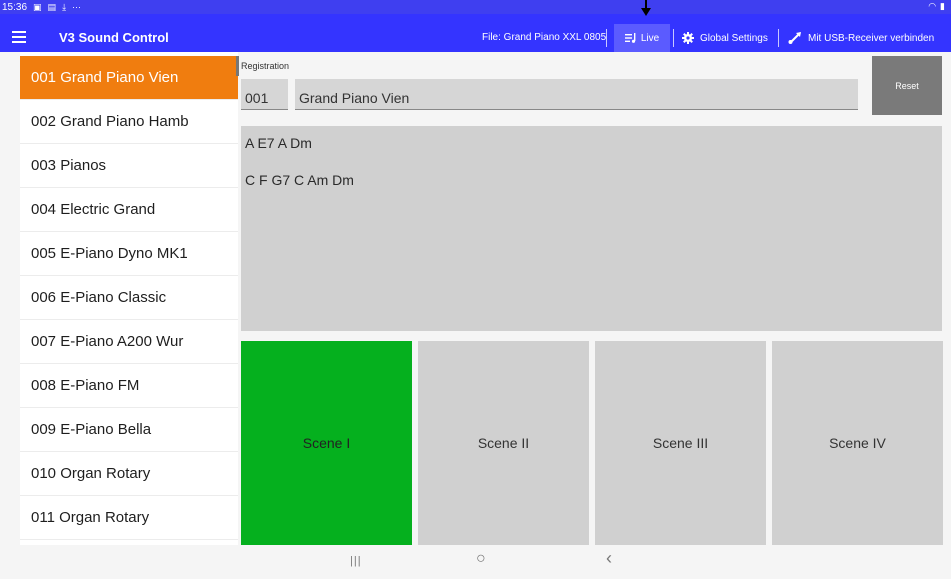  Describe the element at coordinates (481, 559) in the screenshot. I see `home-icon: ○` at that location.